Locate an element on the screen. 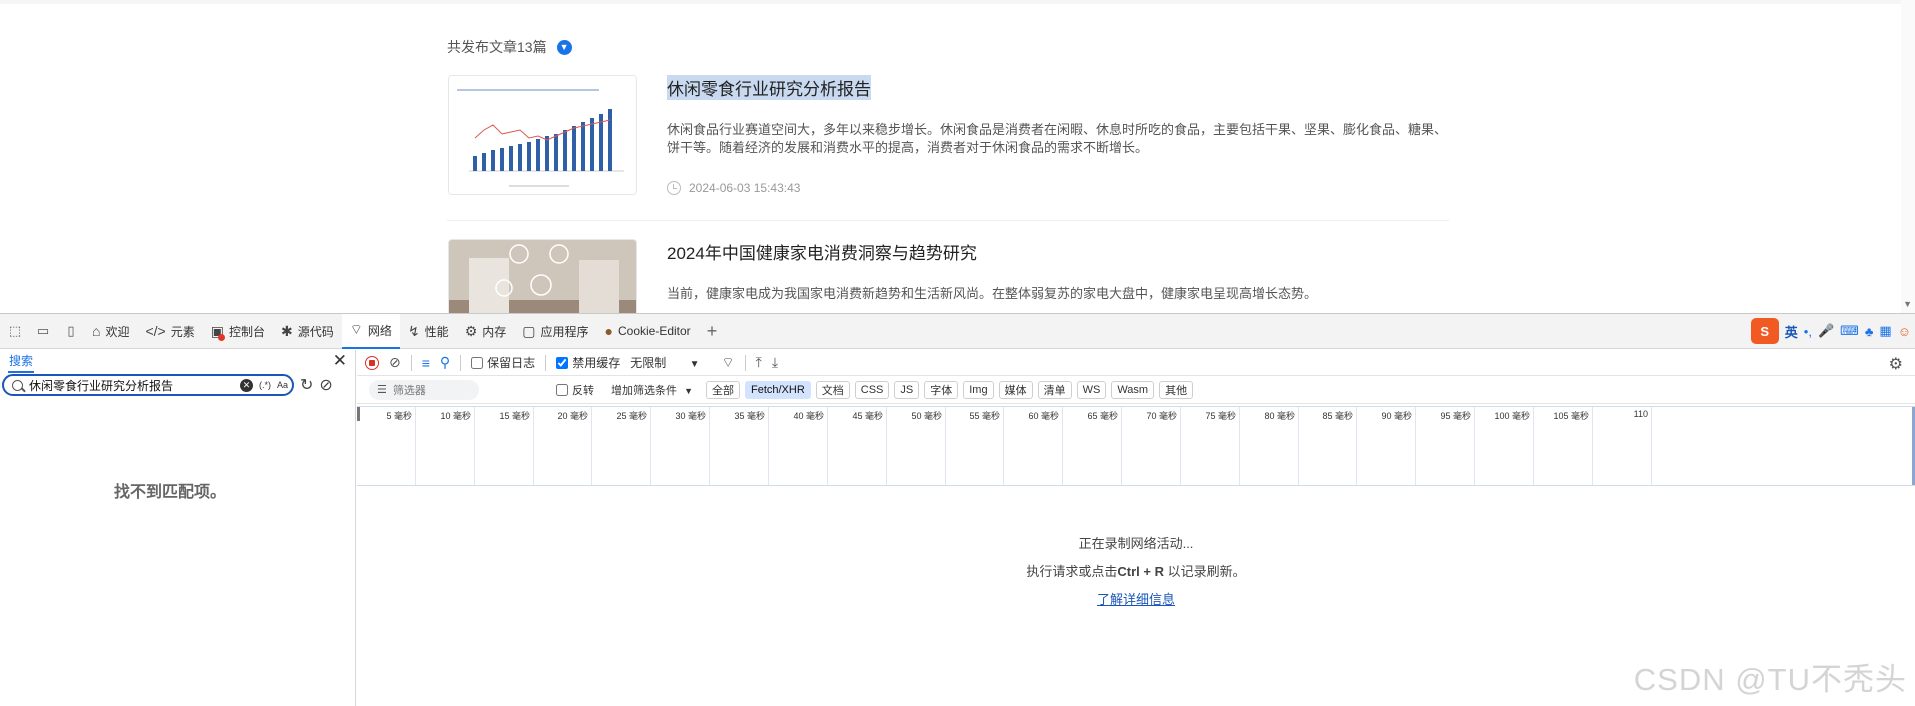  search-input is located at coordinates (131, 385).